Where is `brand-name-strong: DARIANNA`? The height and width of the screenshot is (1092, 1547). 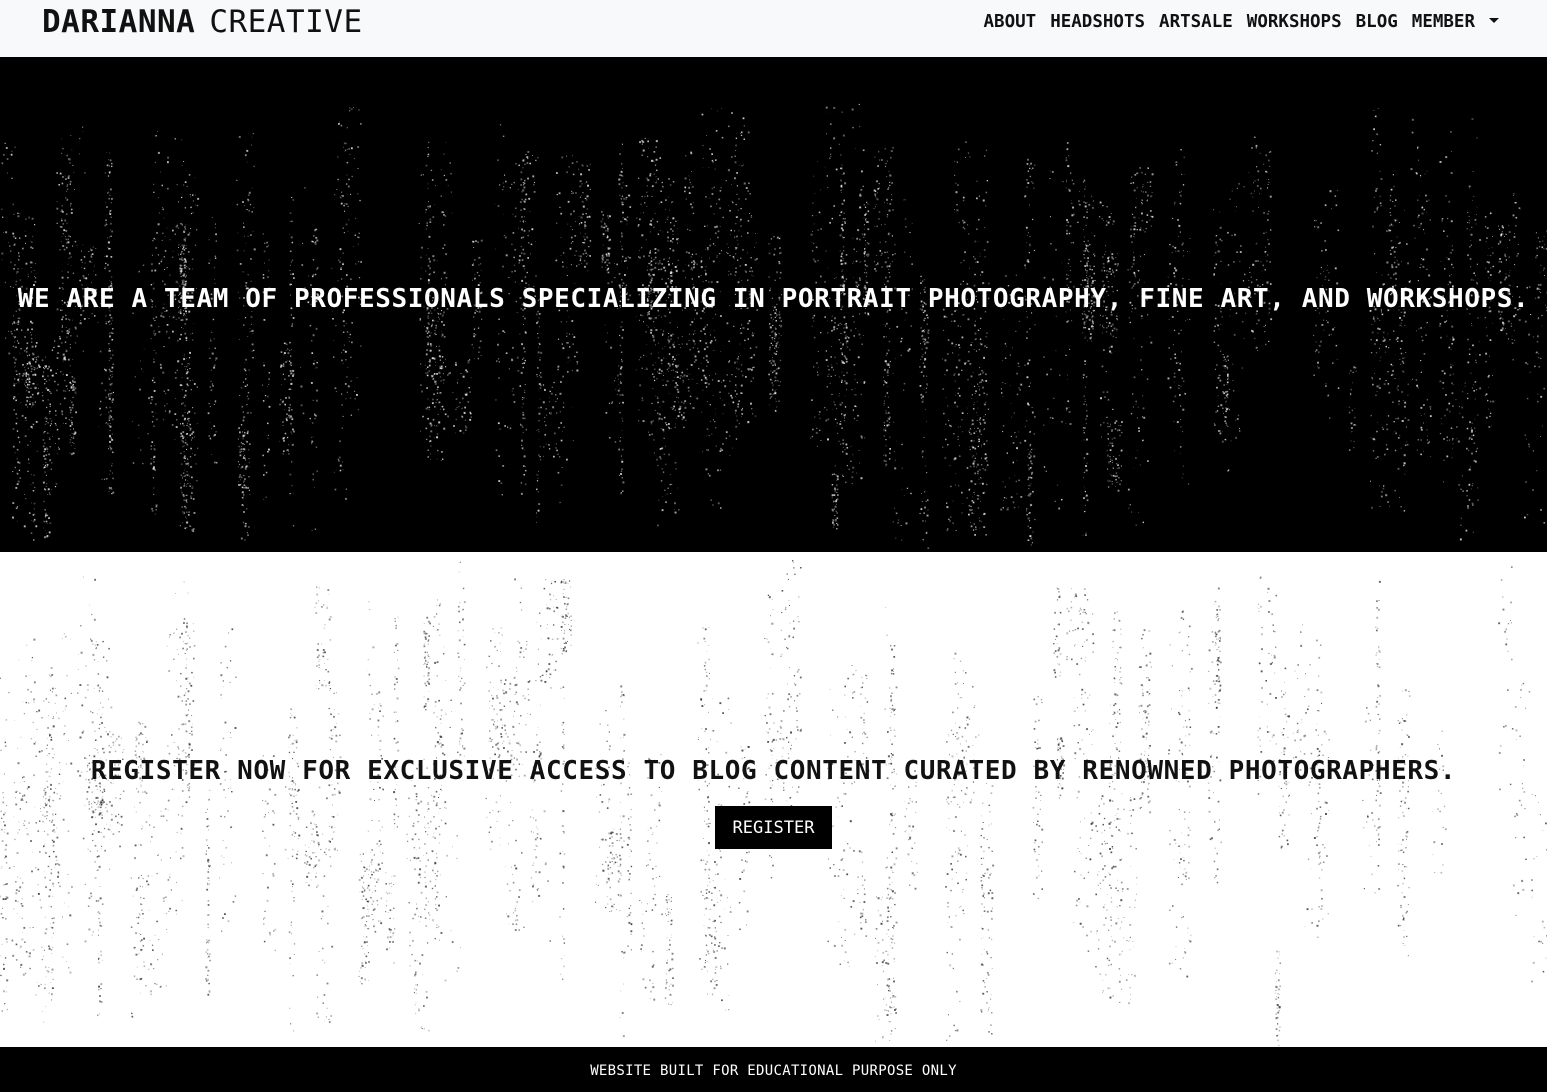 brand-name-strong: DARIANNA is located at coordinates (119, 22).